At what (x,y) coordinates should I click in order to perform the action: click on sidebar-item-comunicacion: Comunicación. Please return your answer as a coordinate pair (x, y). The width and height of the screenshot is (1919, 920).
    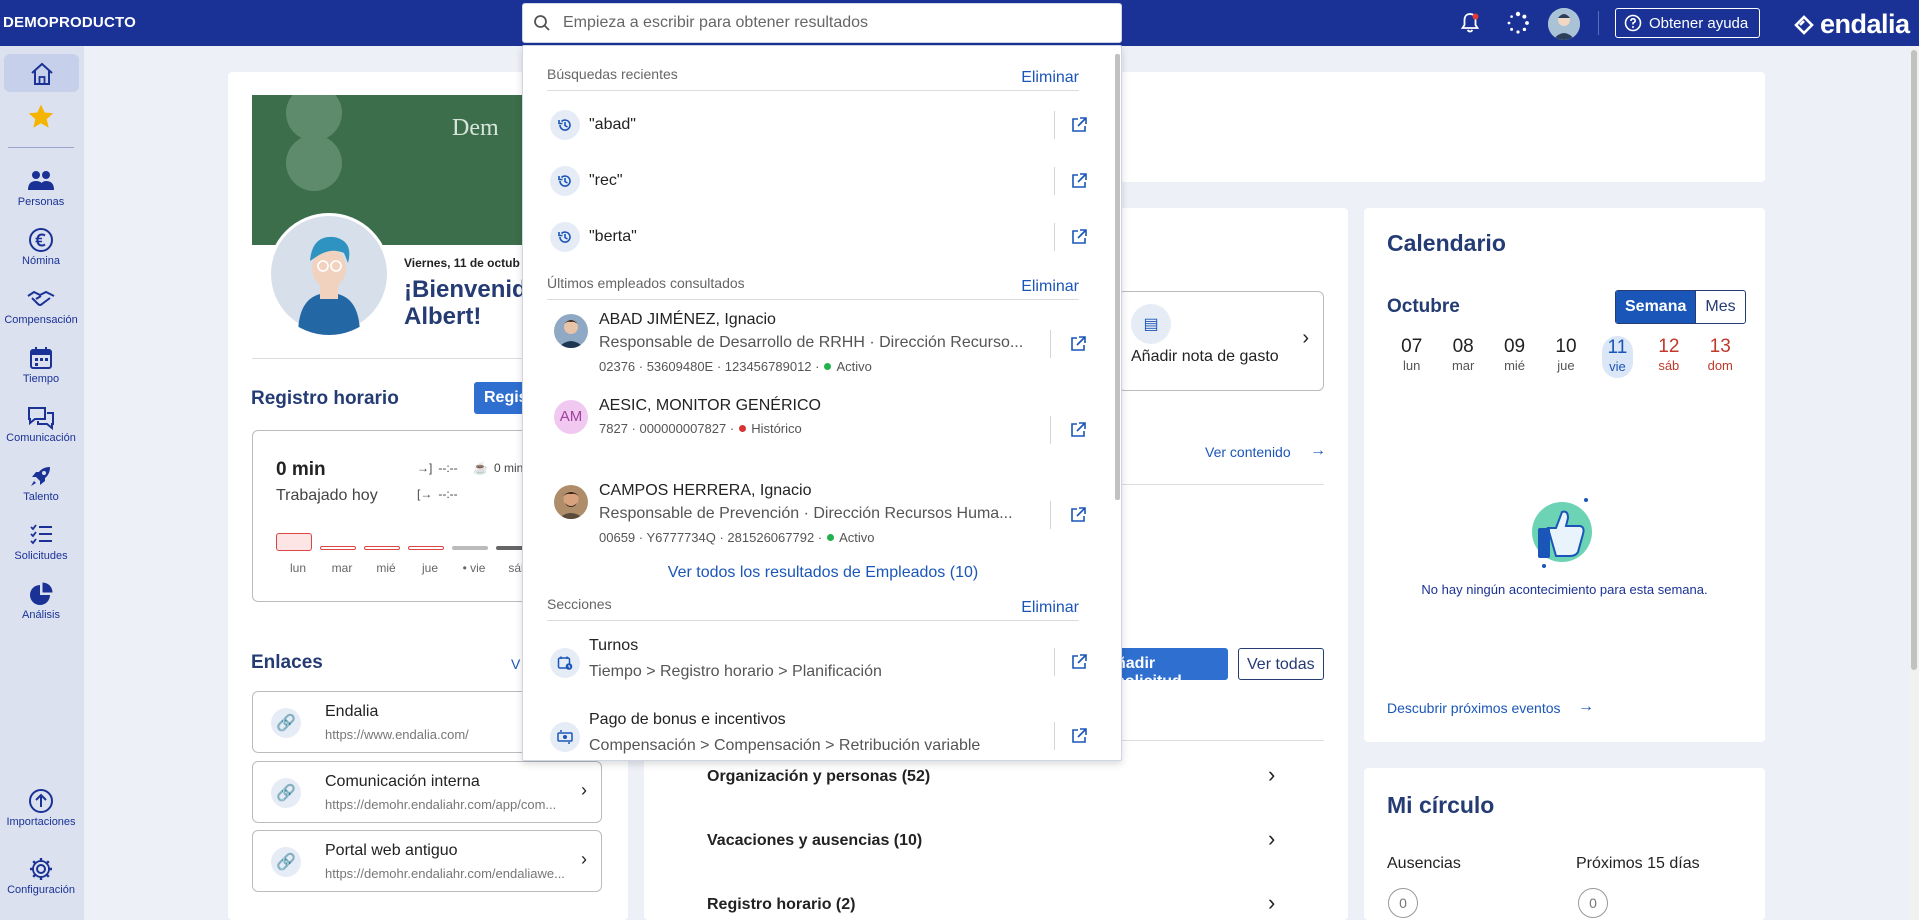
    Looking at the image, I should click on (41, 424).